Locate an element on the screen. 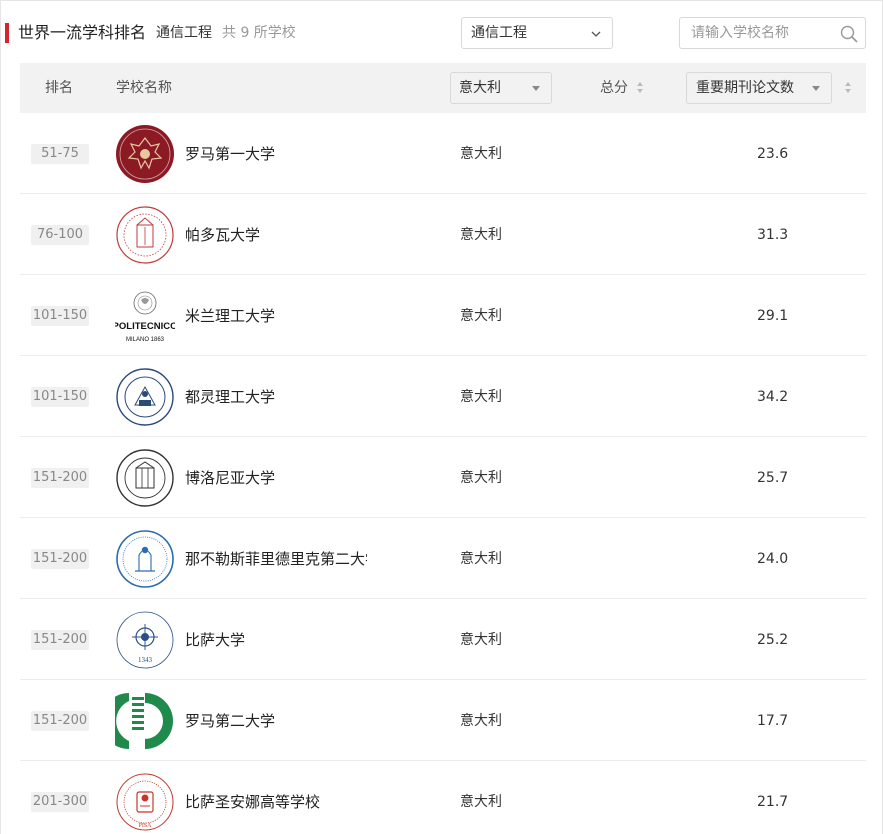 This screenshot has width=883, height=834. metric-select-value: 重要期刊论文数 is located at coordinates (745, 88).